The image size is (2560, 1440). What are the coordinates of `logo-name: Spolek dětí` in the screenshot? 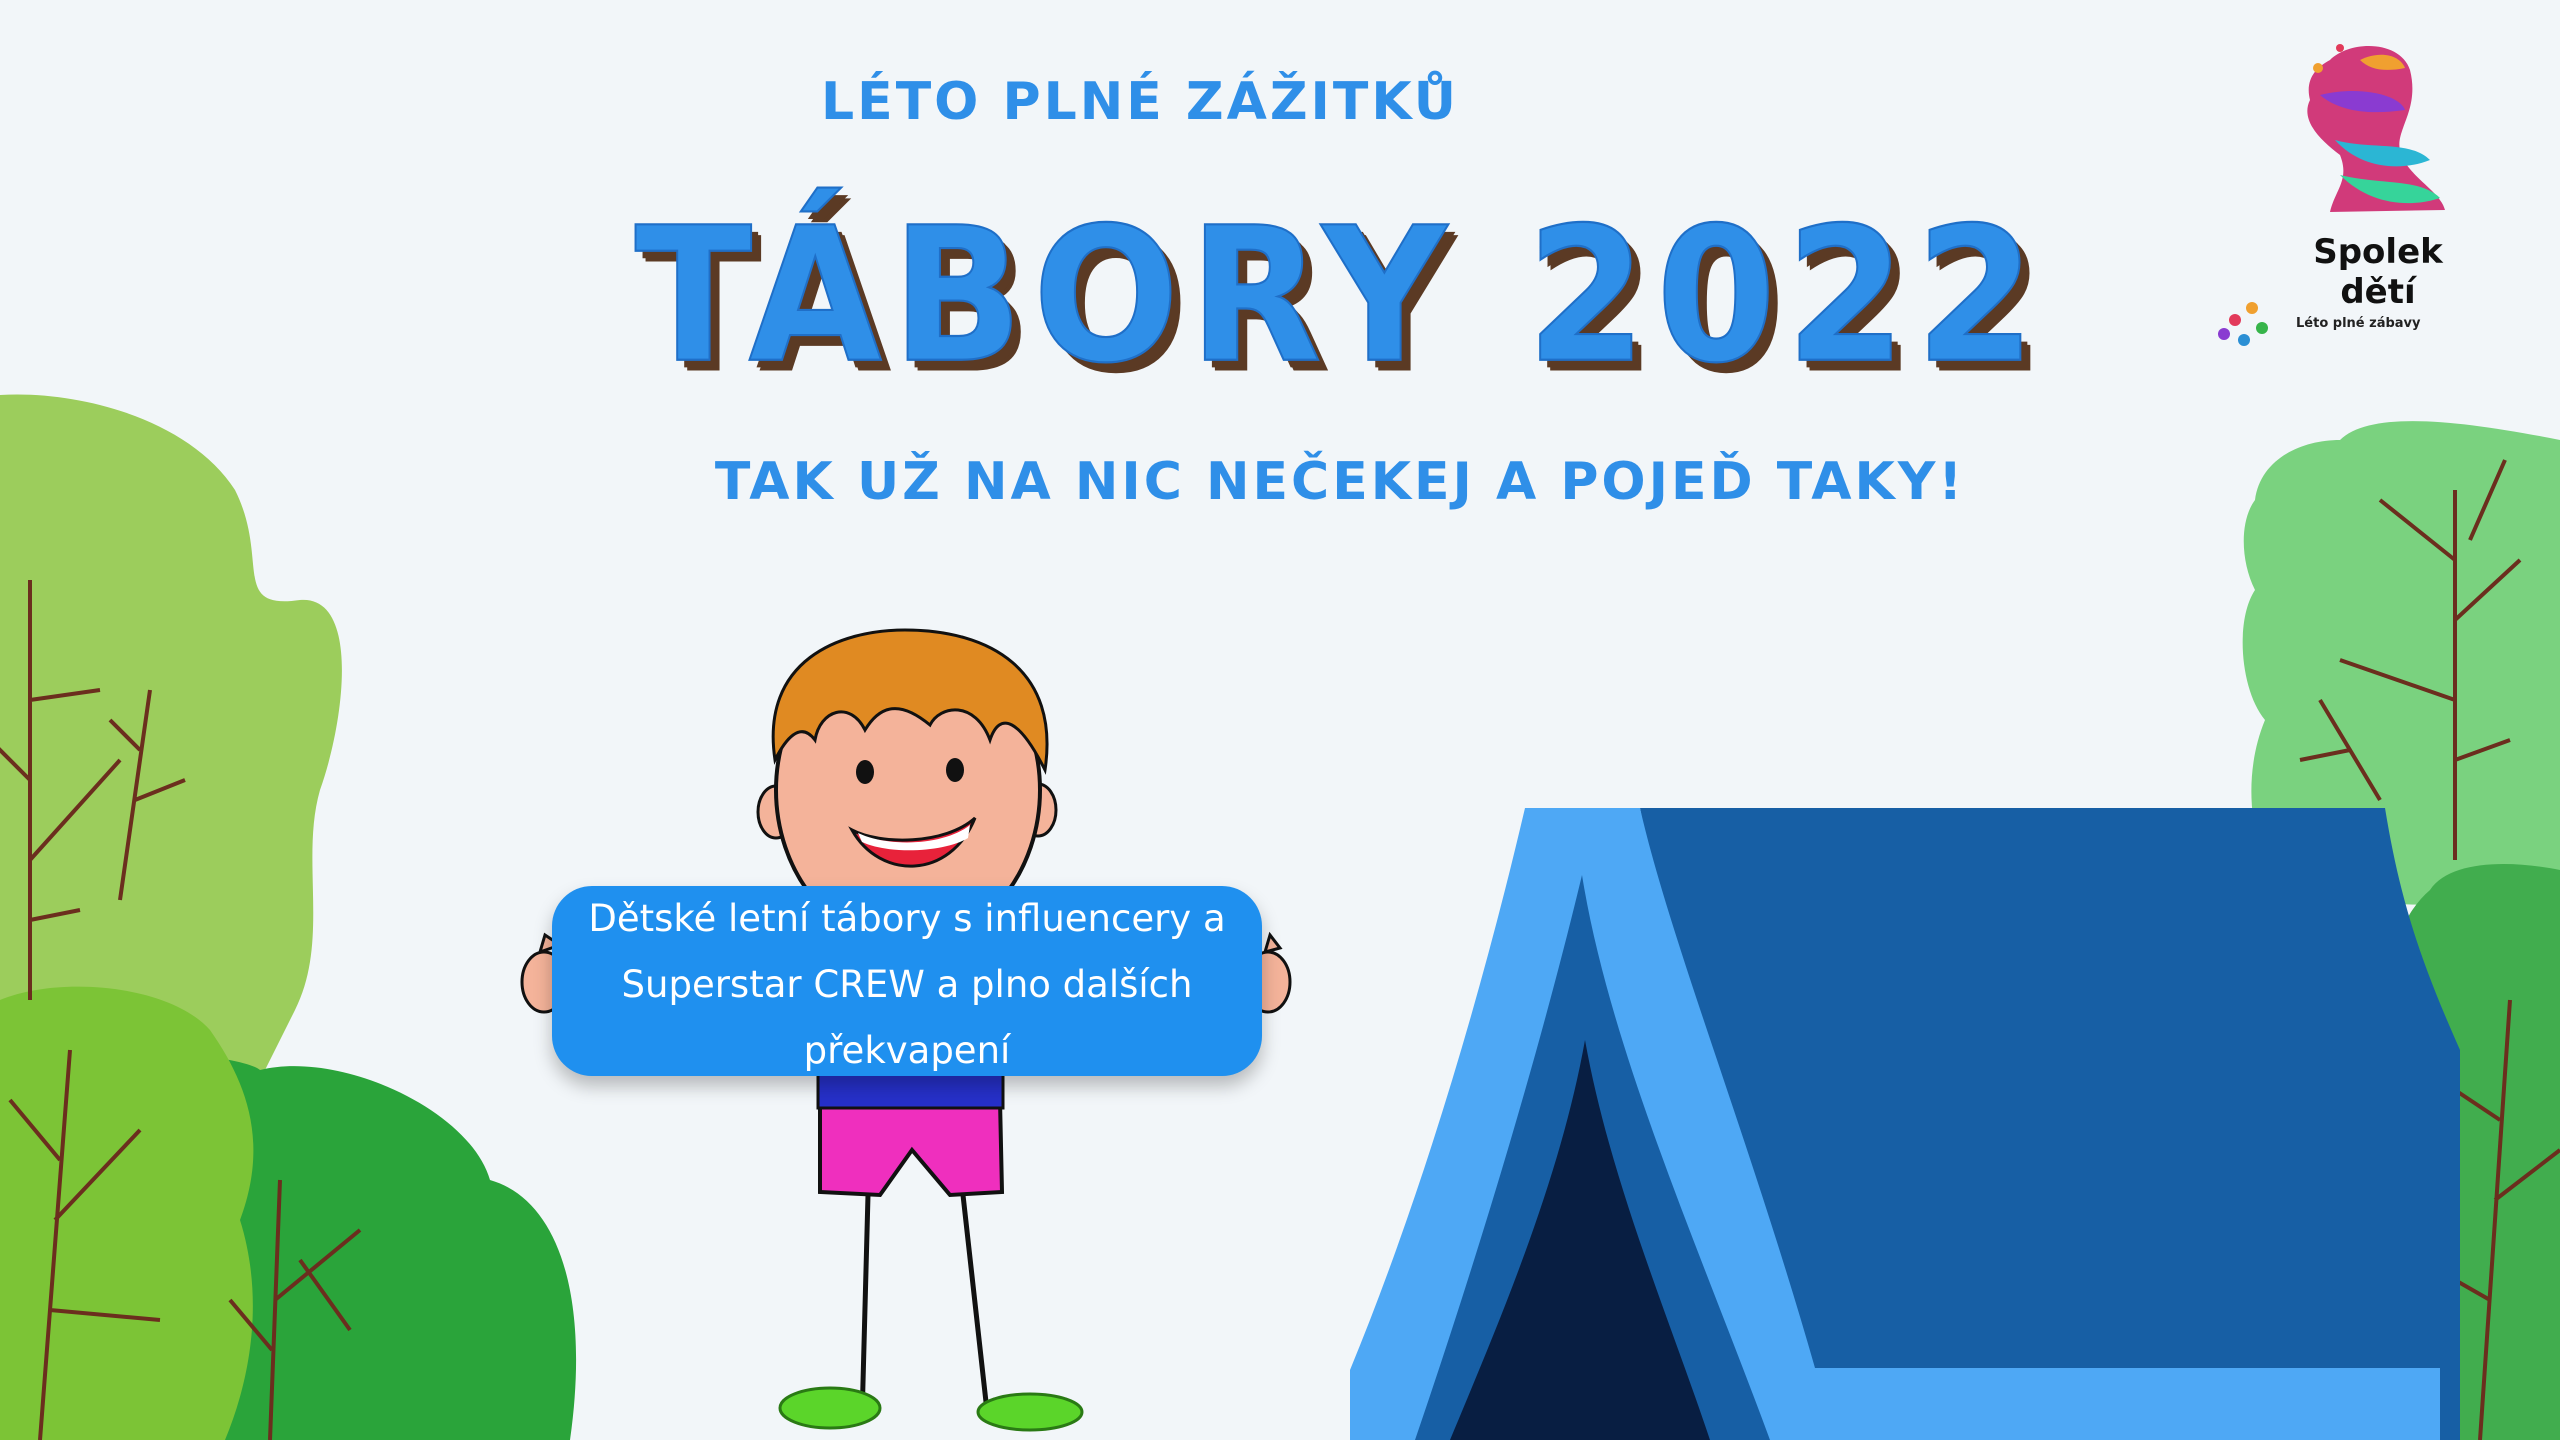 It's located at (2378, 272).